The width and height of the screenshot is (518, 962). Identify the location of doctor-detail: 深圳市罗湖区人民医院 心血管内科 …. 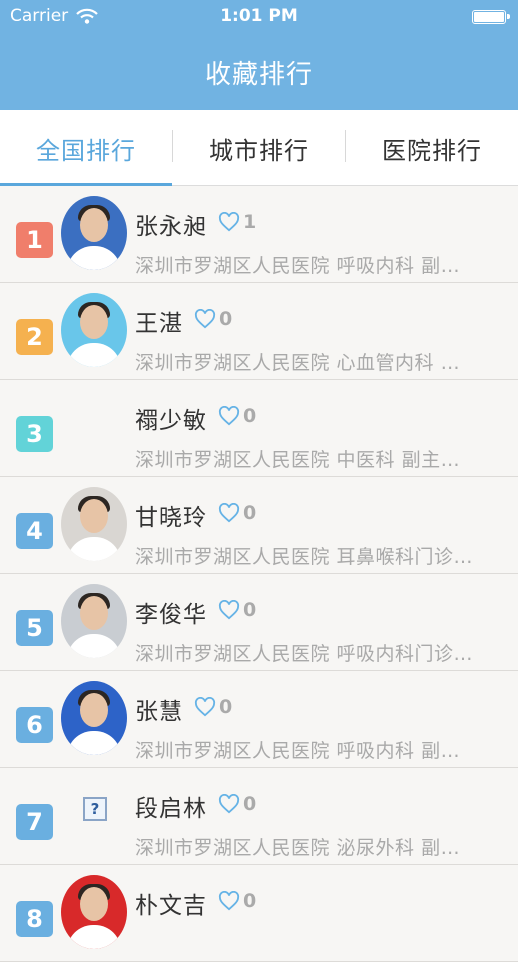
(298, 363).